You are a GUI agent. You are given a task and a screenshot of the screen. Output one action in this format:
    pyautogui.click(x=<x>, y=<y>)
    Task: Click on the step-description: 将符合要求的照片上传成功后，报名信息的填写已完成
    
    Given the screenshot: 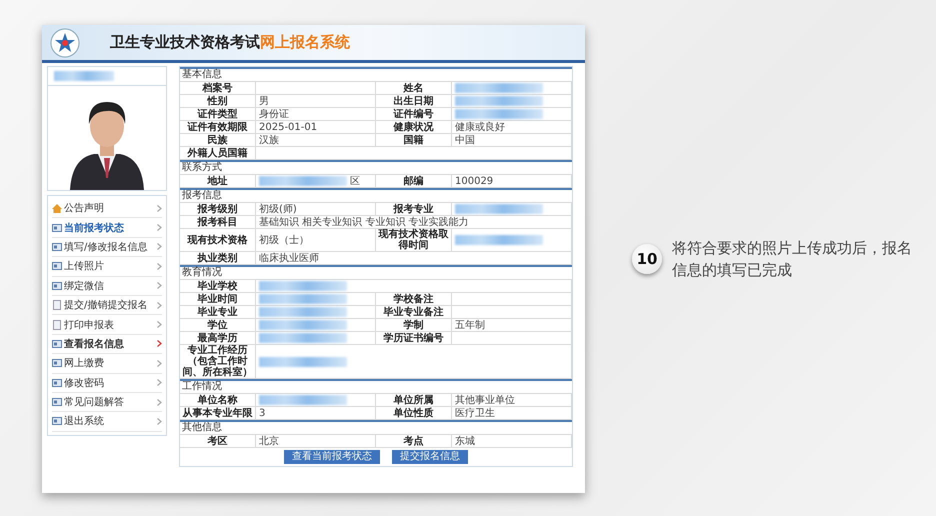 What is the action you would take?
    pyautogui.click(x=792, y=259)
    